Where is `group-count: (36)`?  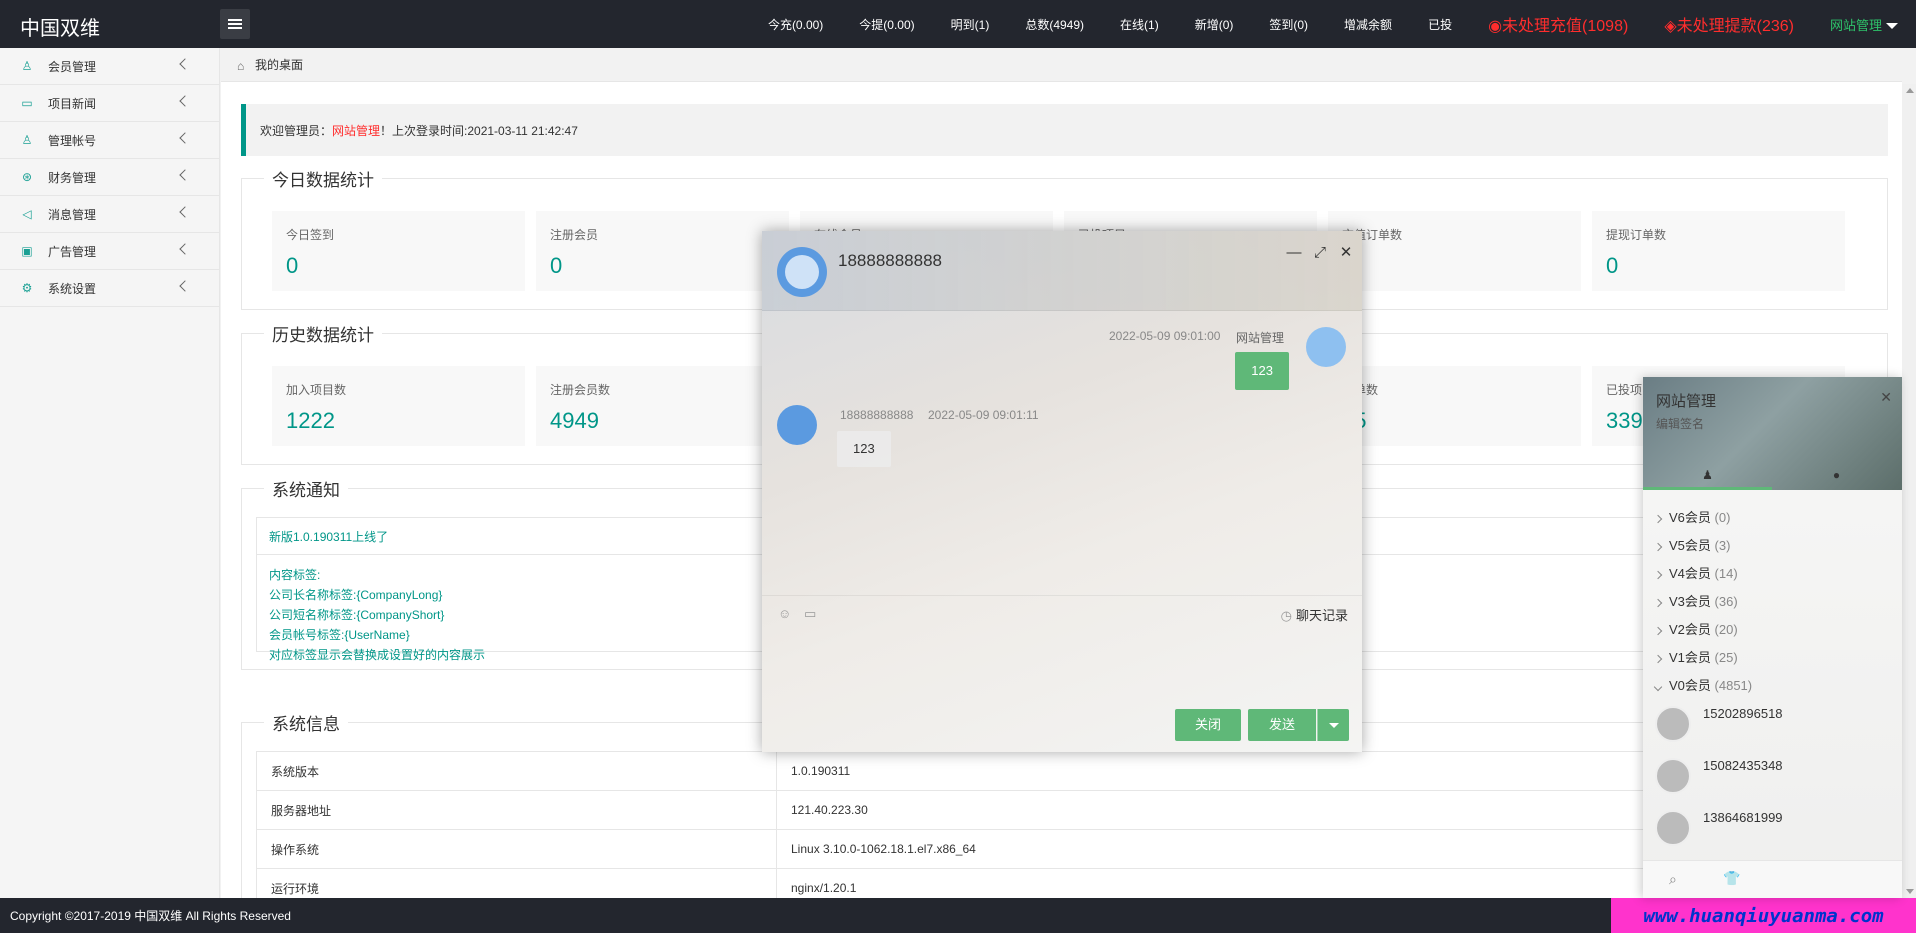
group-count: (36) is located at coordinates (1726, 601).